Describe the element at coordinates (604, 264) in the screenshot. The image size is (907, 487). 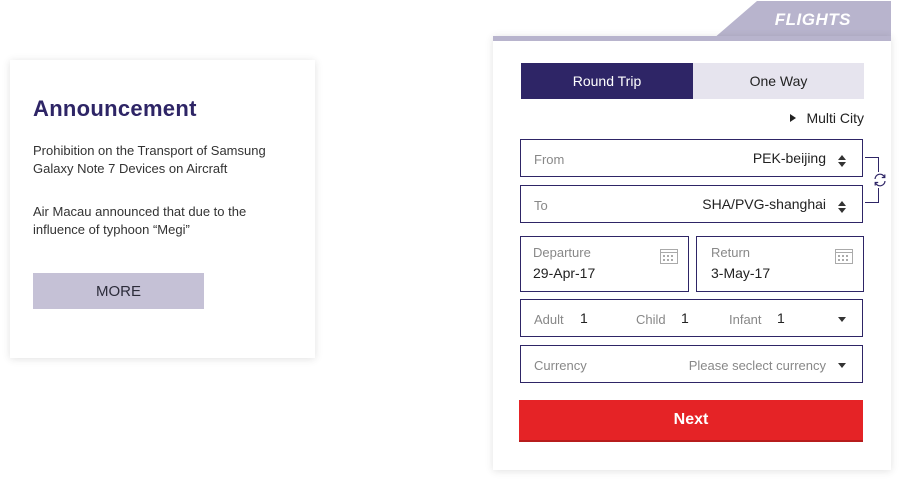
I see `departure-date-field: Departure 29-Apr-17` at that location.